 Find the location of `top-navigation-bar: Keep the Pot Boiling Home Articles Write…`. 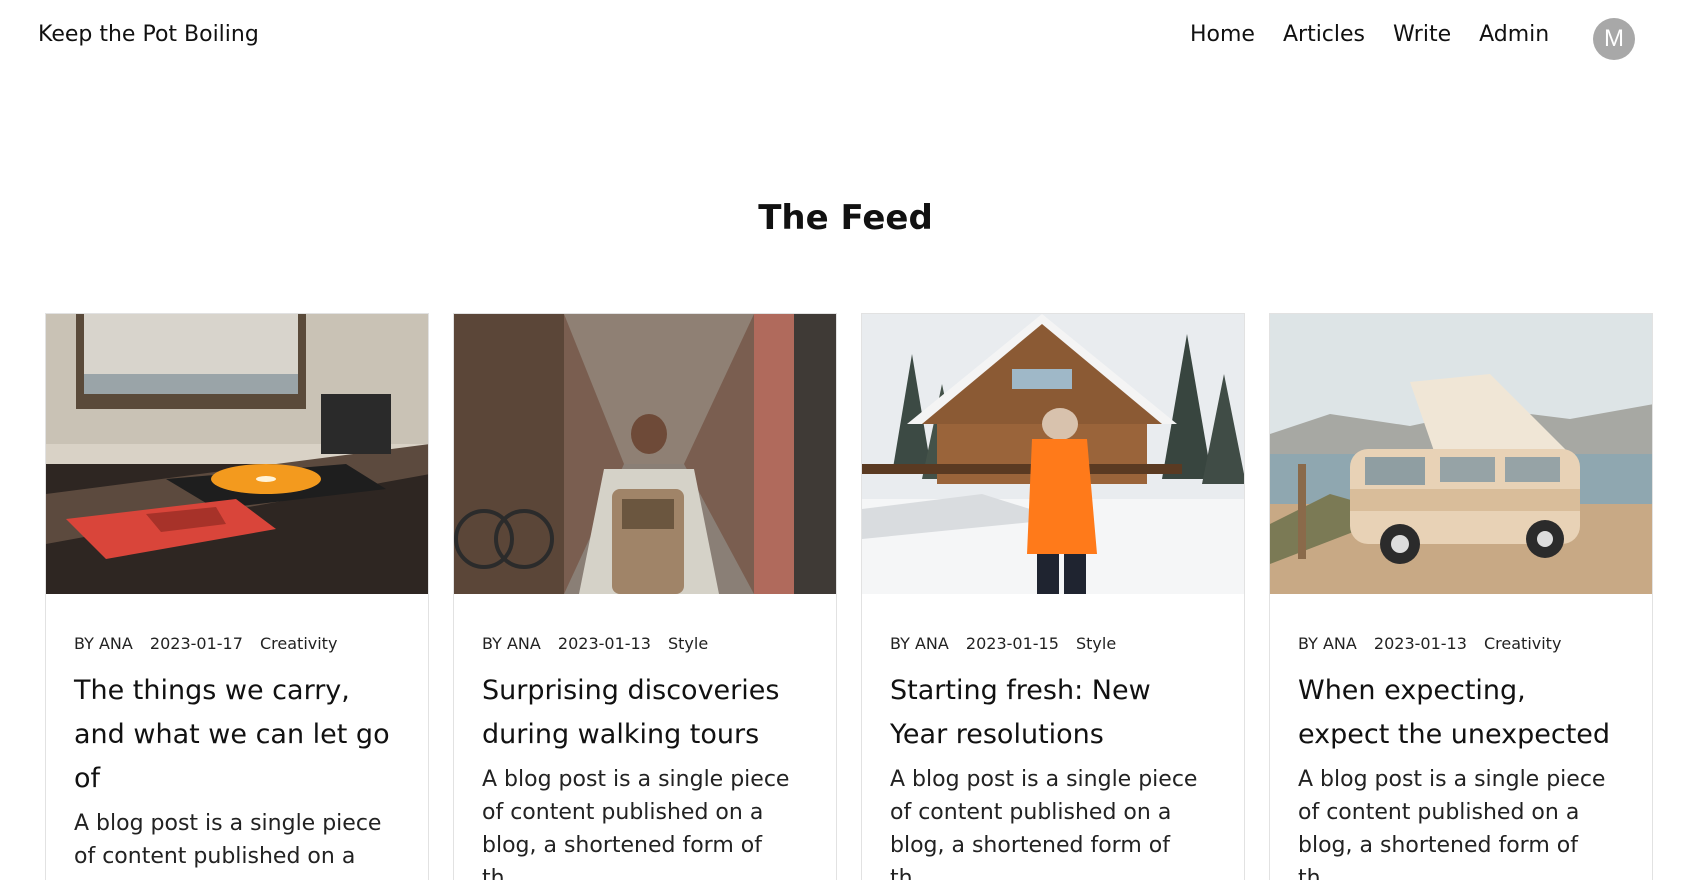

top-navigation-bar: Keep the Pot Boiling Home Articles Write… is located at coordinates (845, 39).